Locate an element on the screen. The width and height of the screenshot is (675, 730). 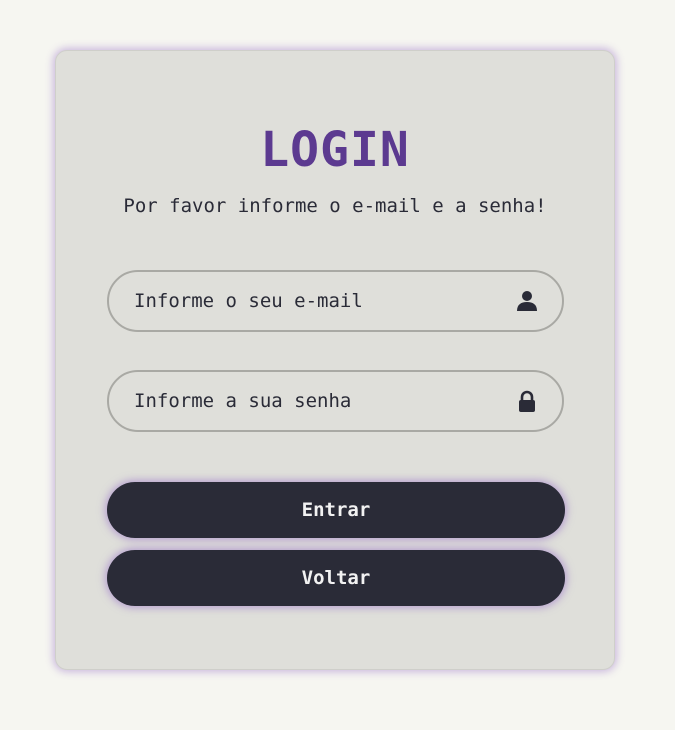
enter-button: Entrar is located at coordinates (336, 510).